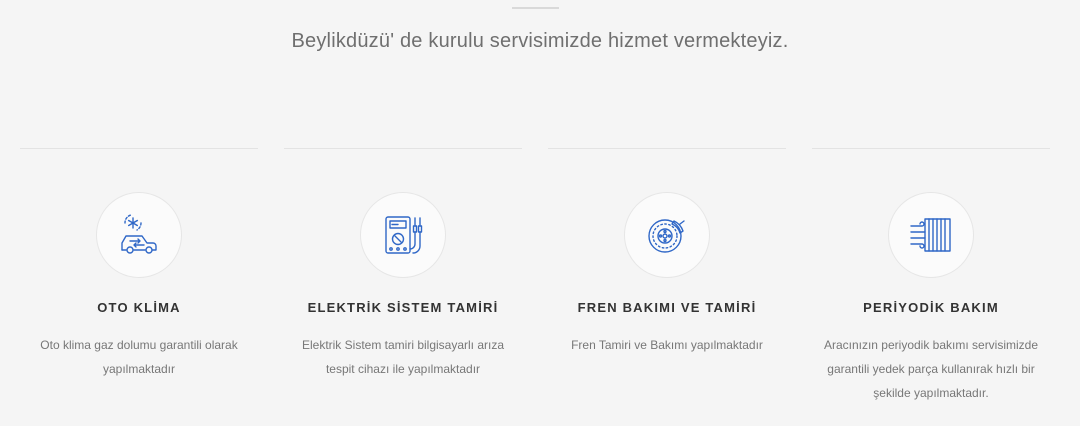 The height and width of the screenshot is (426, 1080). I want to click on brake-disc-icon, so click(666, 236).